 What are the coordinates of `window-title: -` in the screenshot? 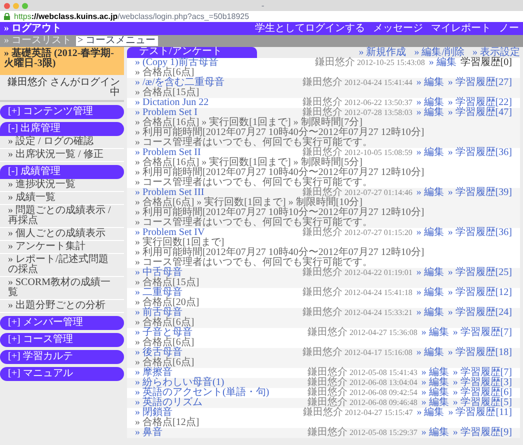 It's located at (263, 6).